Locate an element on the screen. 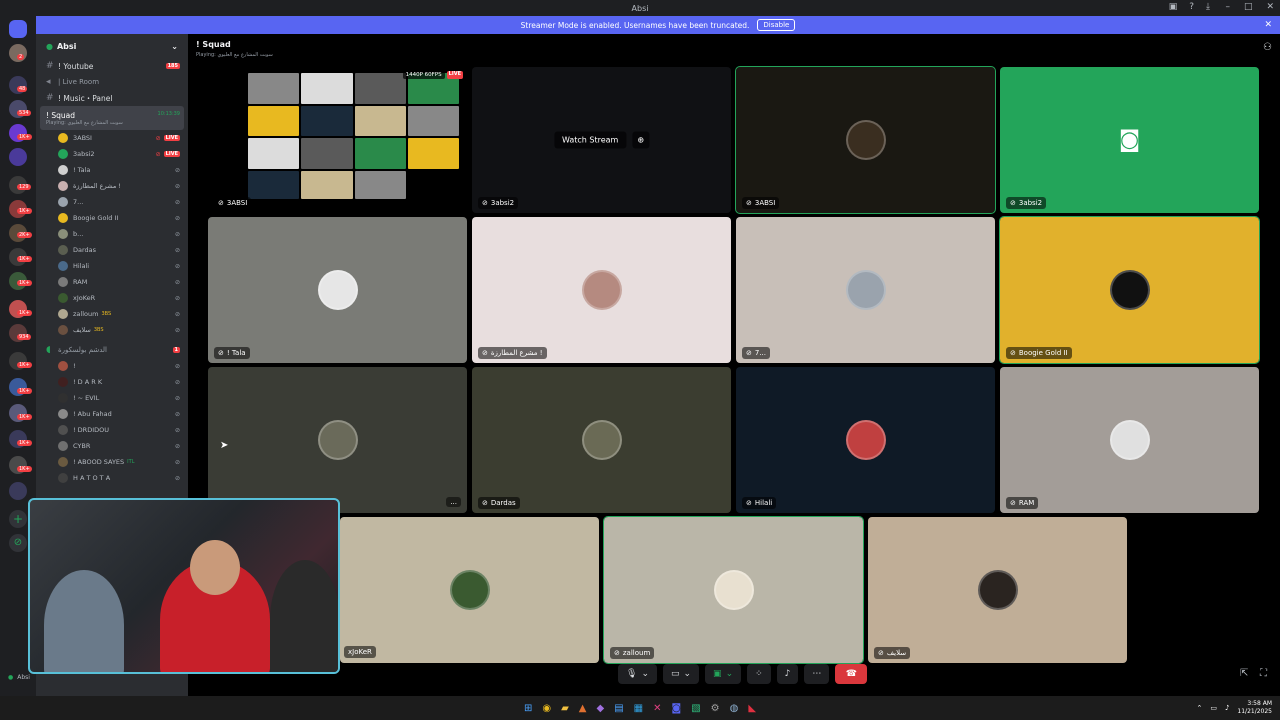 The width and height of the screenshot is (1280, 720). steam-icon: ◍ is located at coordinates (734, 708).